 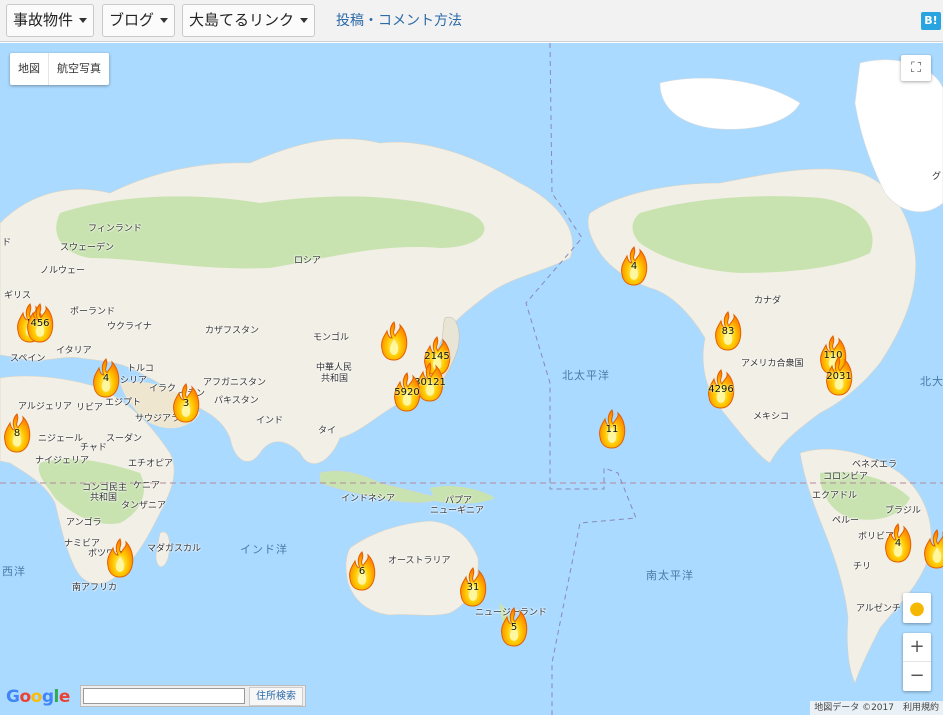 I want to click on address-search-form: 住所検索, so click(x=193, y=696).